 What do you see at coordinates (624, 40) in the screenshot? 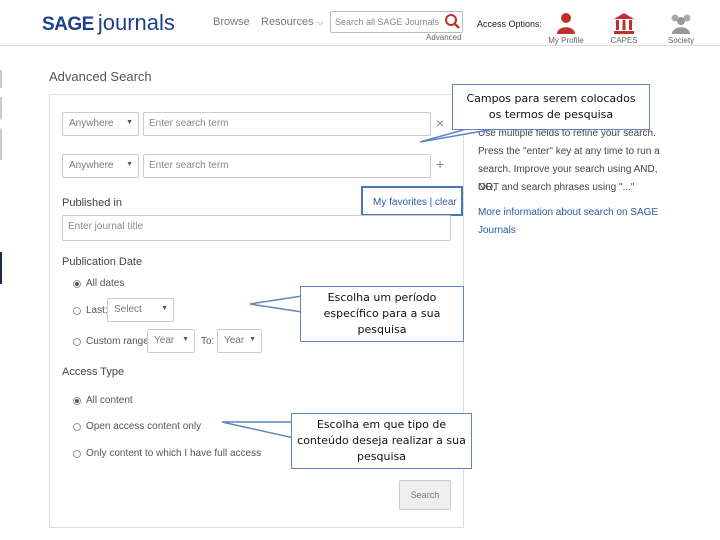
I see `capes-label: CAPES` at bounding box center [624, 40].